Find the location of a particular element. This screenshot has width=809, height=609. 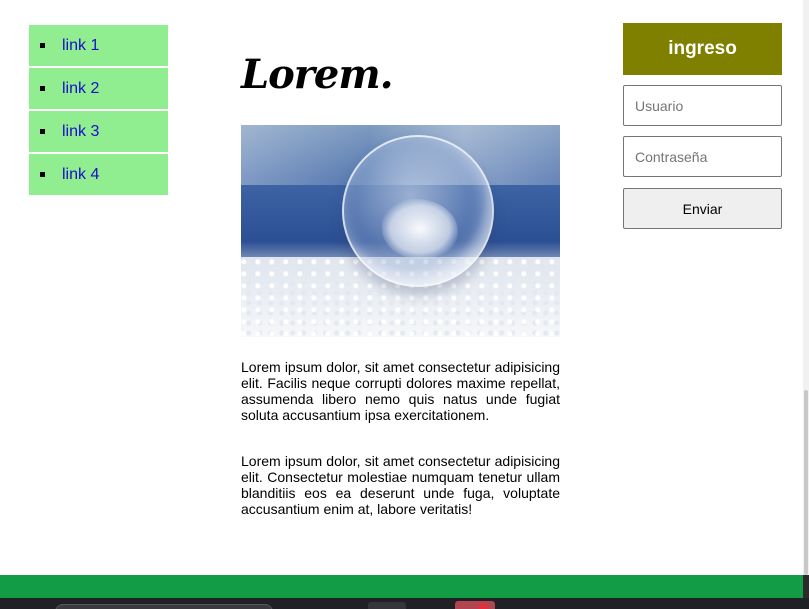

nav-link-4: link 4 is located at coordinates (80, 175).